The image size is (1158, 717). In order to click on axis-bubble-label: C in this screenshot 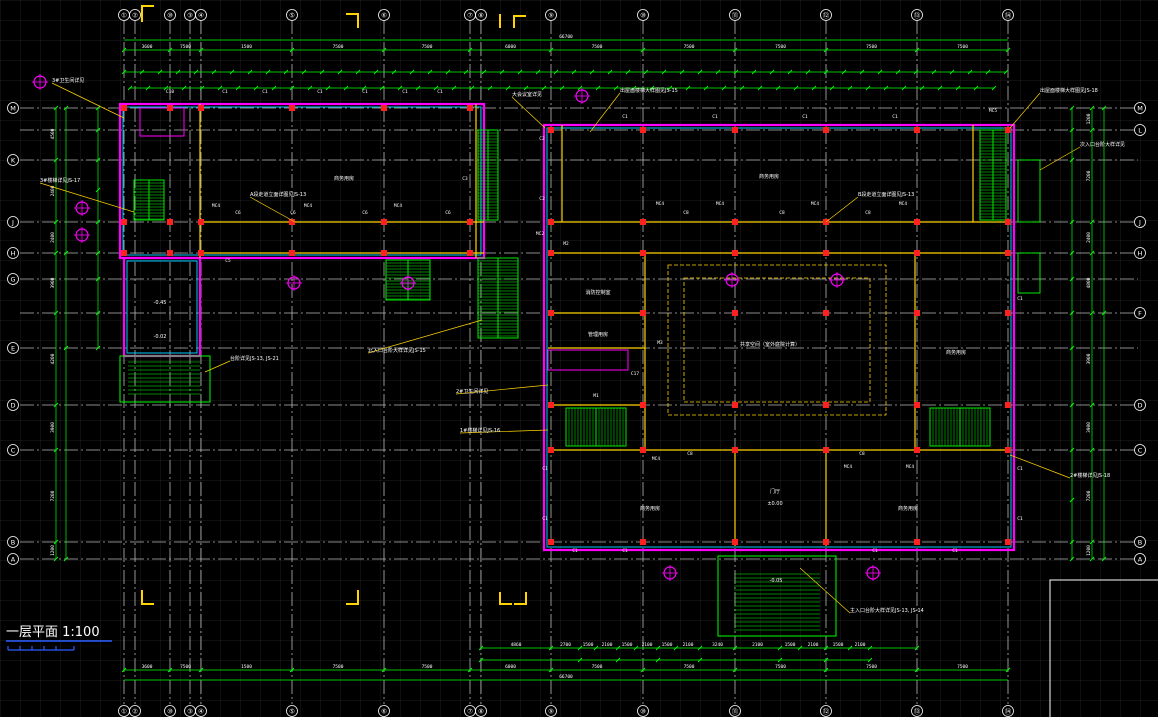, I will do `click(13, 450)`.